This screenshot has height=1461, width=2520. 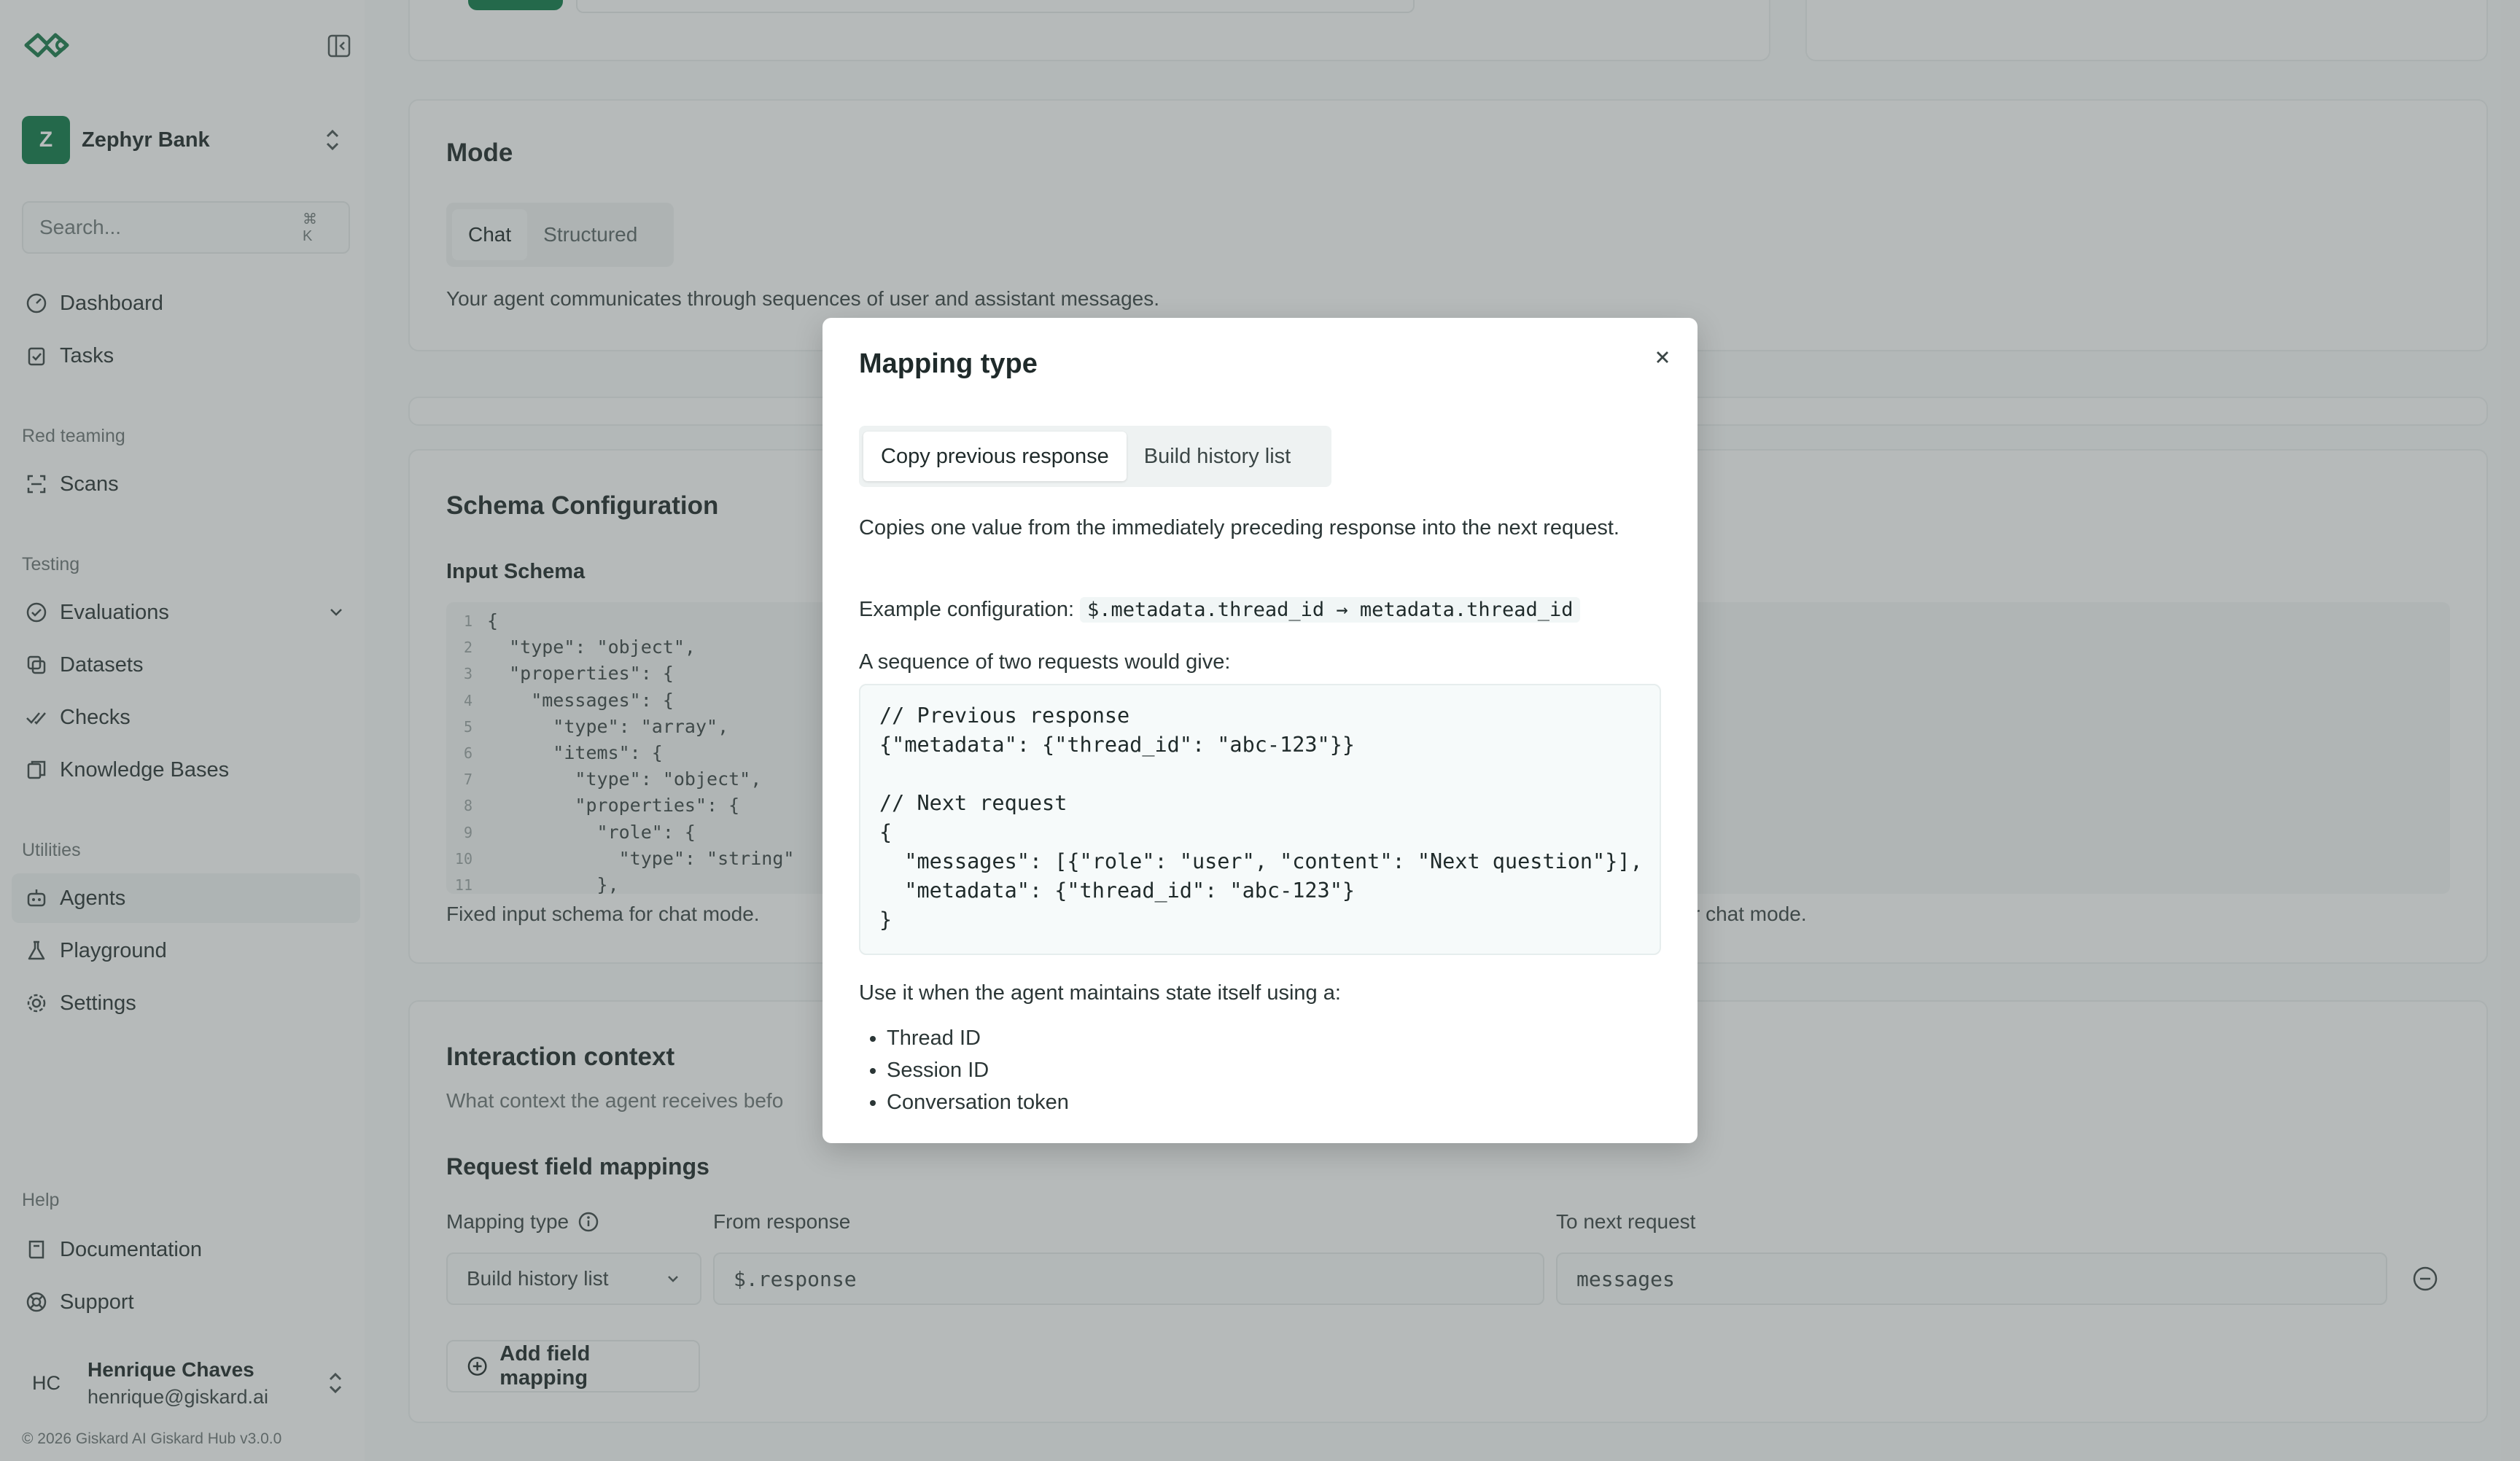 I want to click on list-item: Session ID, so click(x=978, y=1070).